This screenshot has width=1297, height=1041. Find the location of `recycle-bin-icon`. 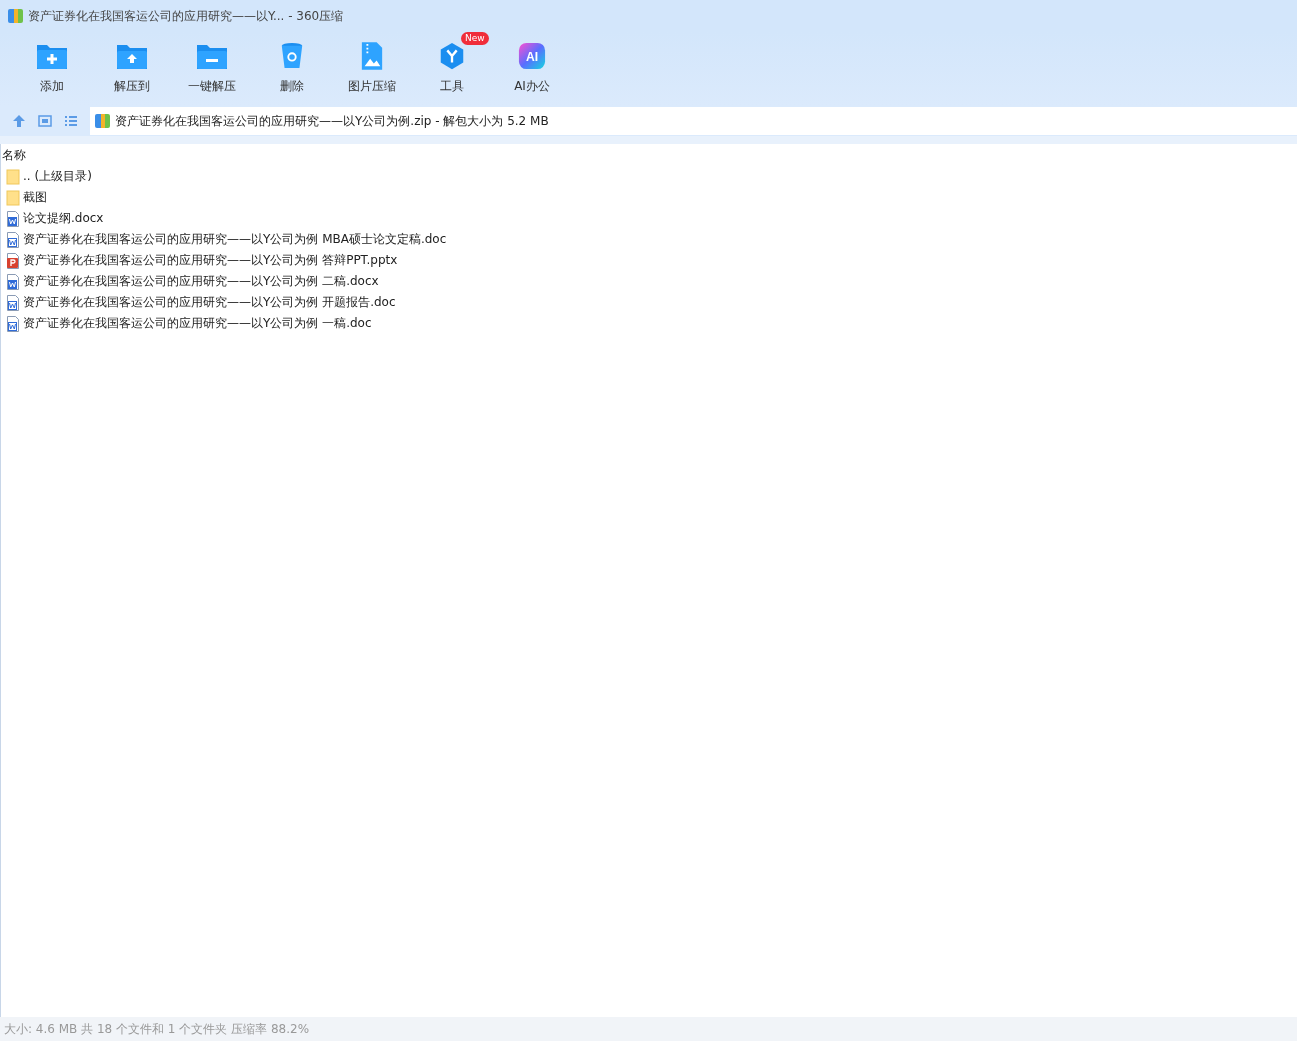

recycle-bin-icon is located at coordinates (292, 56).